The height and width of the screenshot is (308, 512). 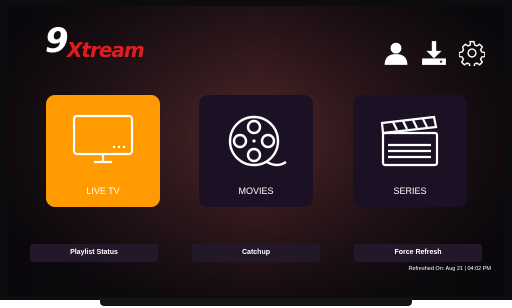 I want to click on movies-tile: MOVIES, so click(x=256, y=151).